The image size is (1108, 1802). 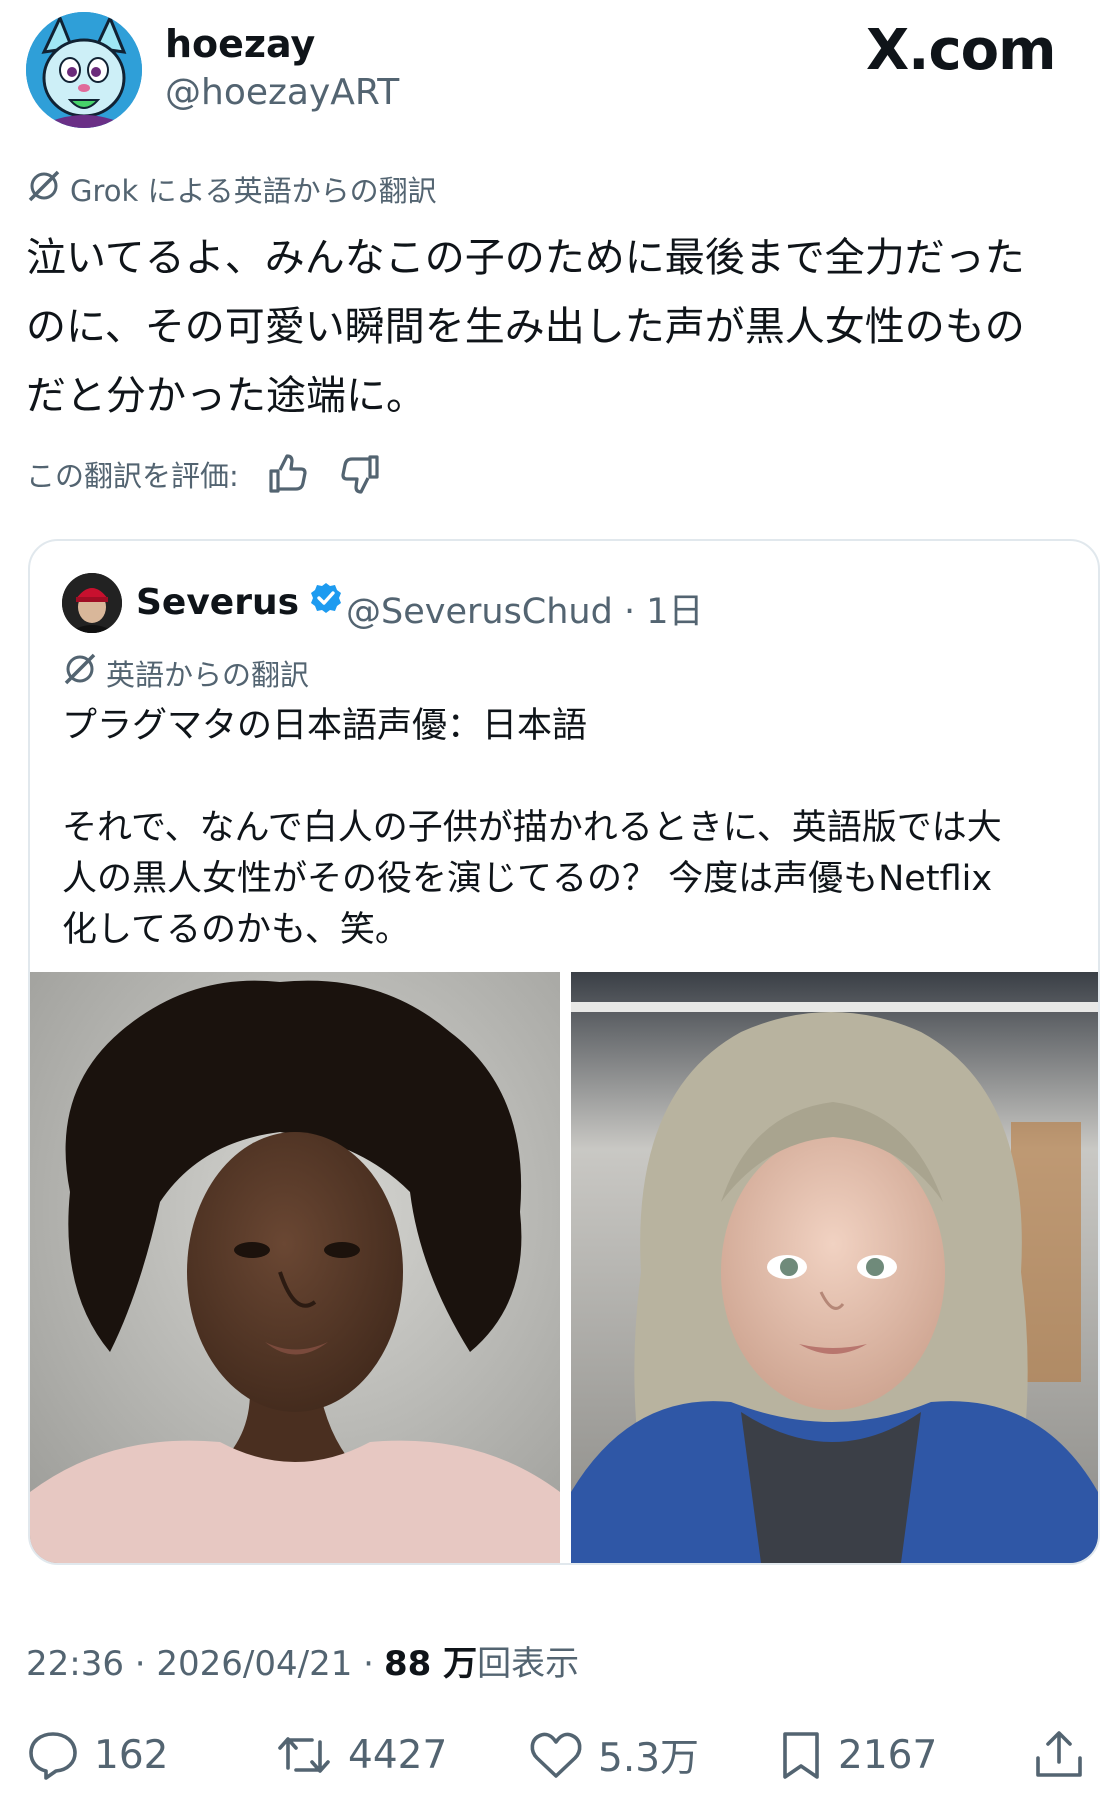 I want to click on view-count: 88 万, so click(x=431, y=1664).